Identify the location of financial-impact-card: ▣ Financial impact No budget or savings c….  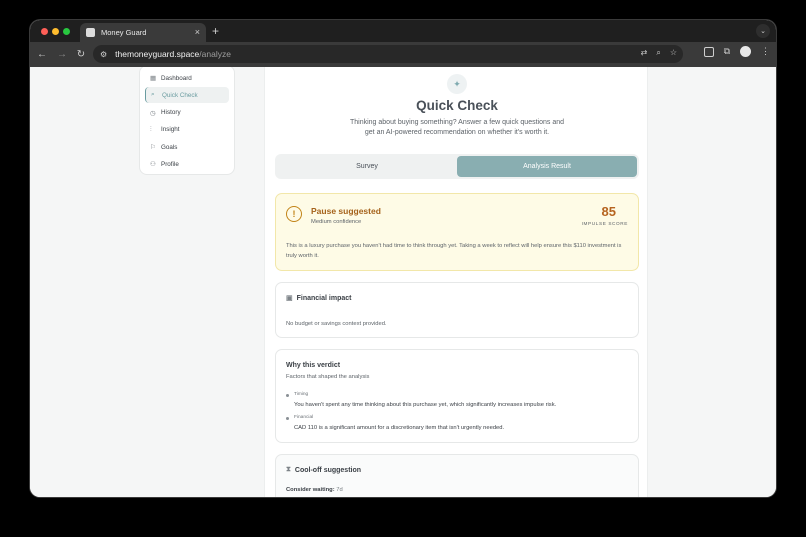
(457, 310).